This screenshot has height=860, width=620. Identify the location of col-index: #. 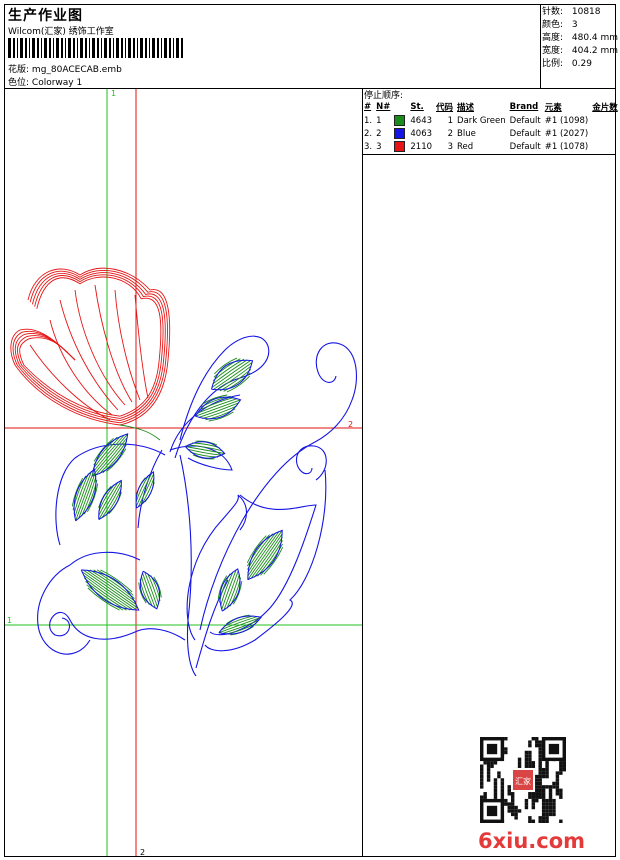
(368, 107).